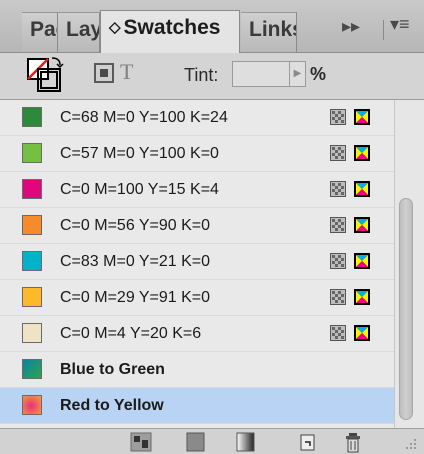 This screenshot has width=424, height=454. I want to click on scrollbar-thumb, so click(406, 309).